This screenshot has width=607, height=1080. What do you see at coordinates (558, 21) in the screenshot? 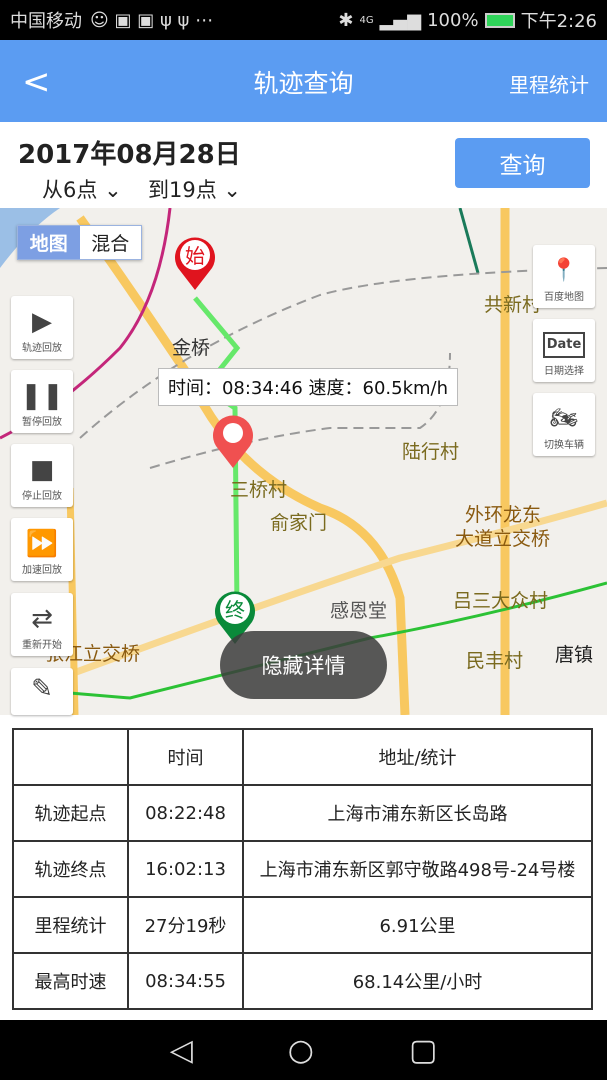
I see `clock: 下午2:26` at bounding box center [558, 21].